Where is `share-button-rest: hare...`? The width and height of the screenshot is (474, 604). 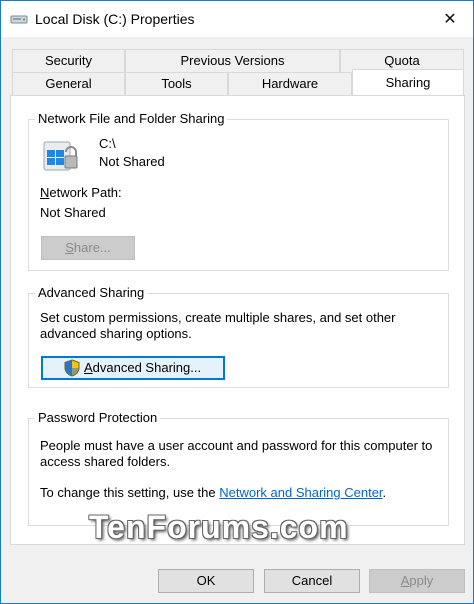 share-button-rest: hare... is located at coordinates (92, 247).